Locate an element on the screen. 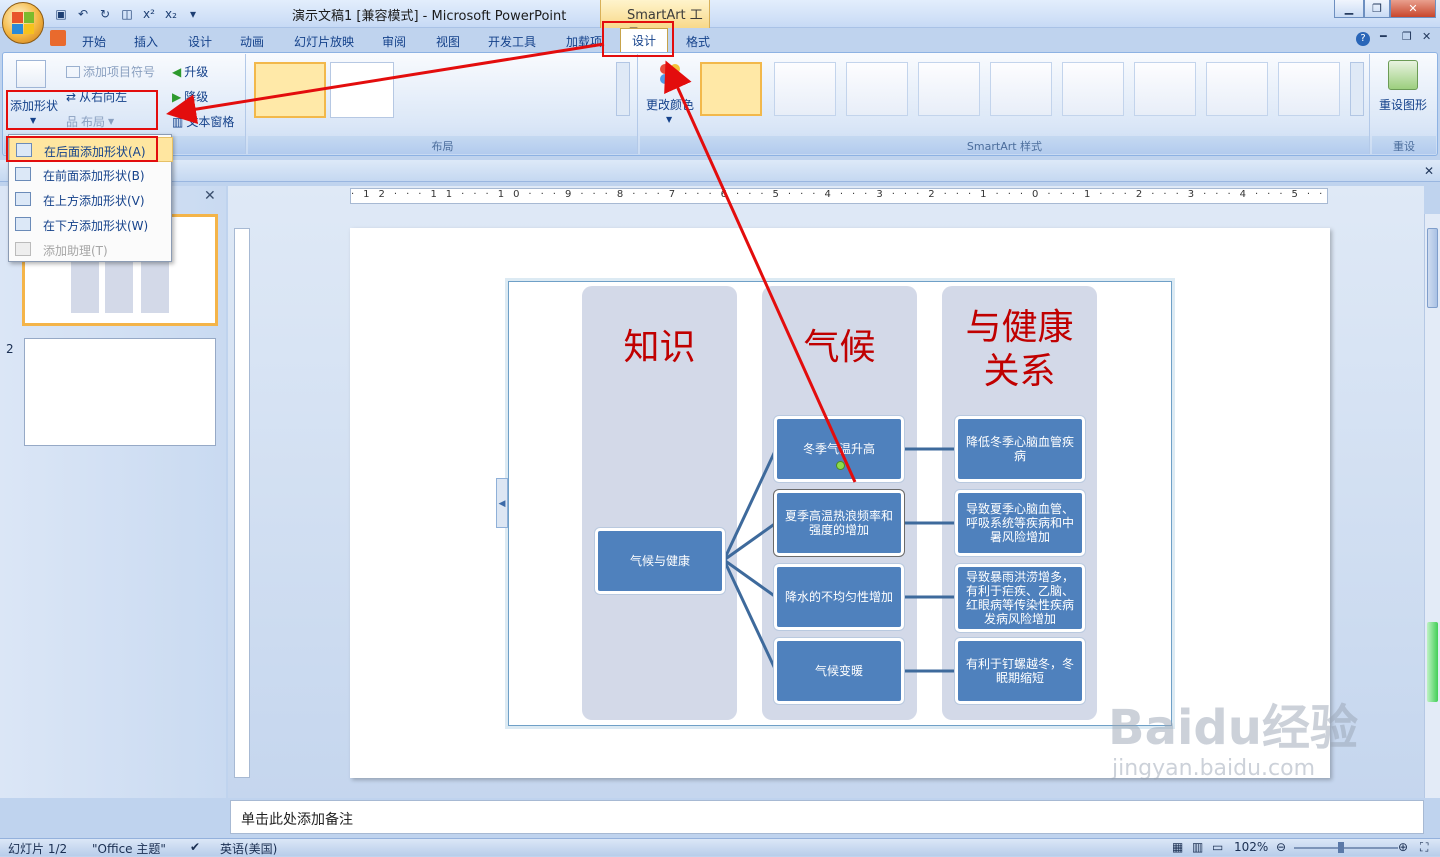 This screenshot has height=857, width=1440. add-above-icon is located at coordinates (23, 199).